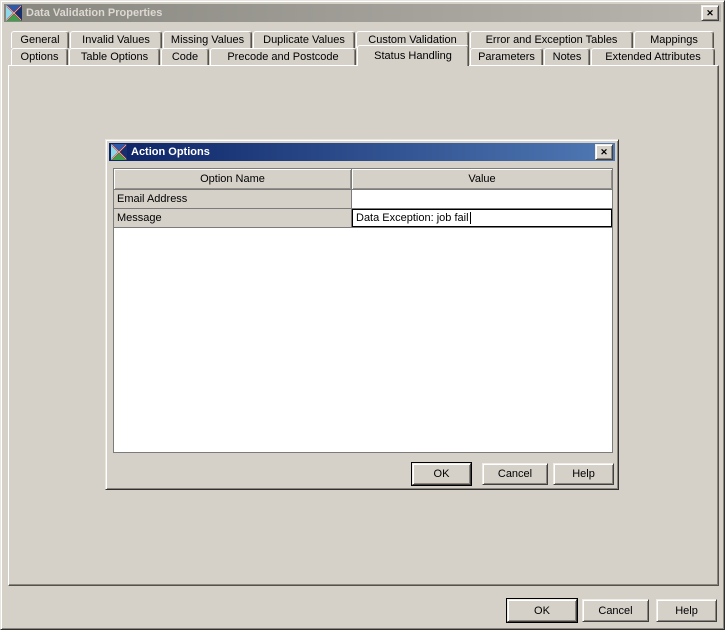  What do you see at coordinates (283, 56) in the screenshot?
I see `tab-precode-and-postcode: Precode and Postcode` at bounding box center [283, 56].